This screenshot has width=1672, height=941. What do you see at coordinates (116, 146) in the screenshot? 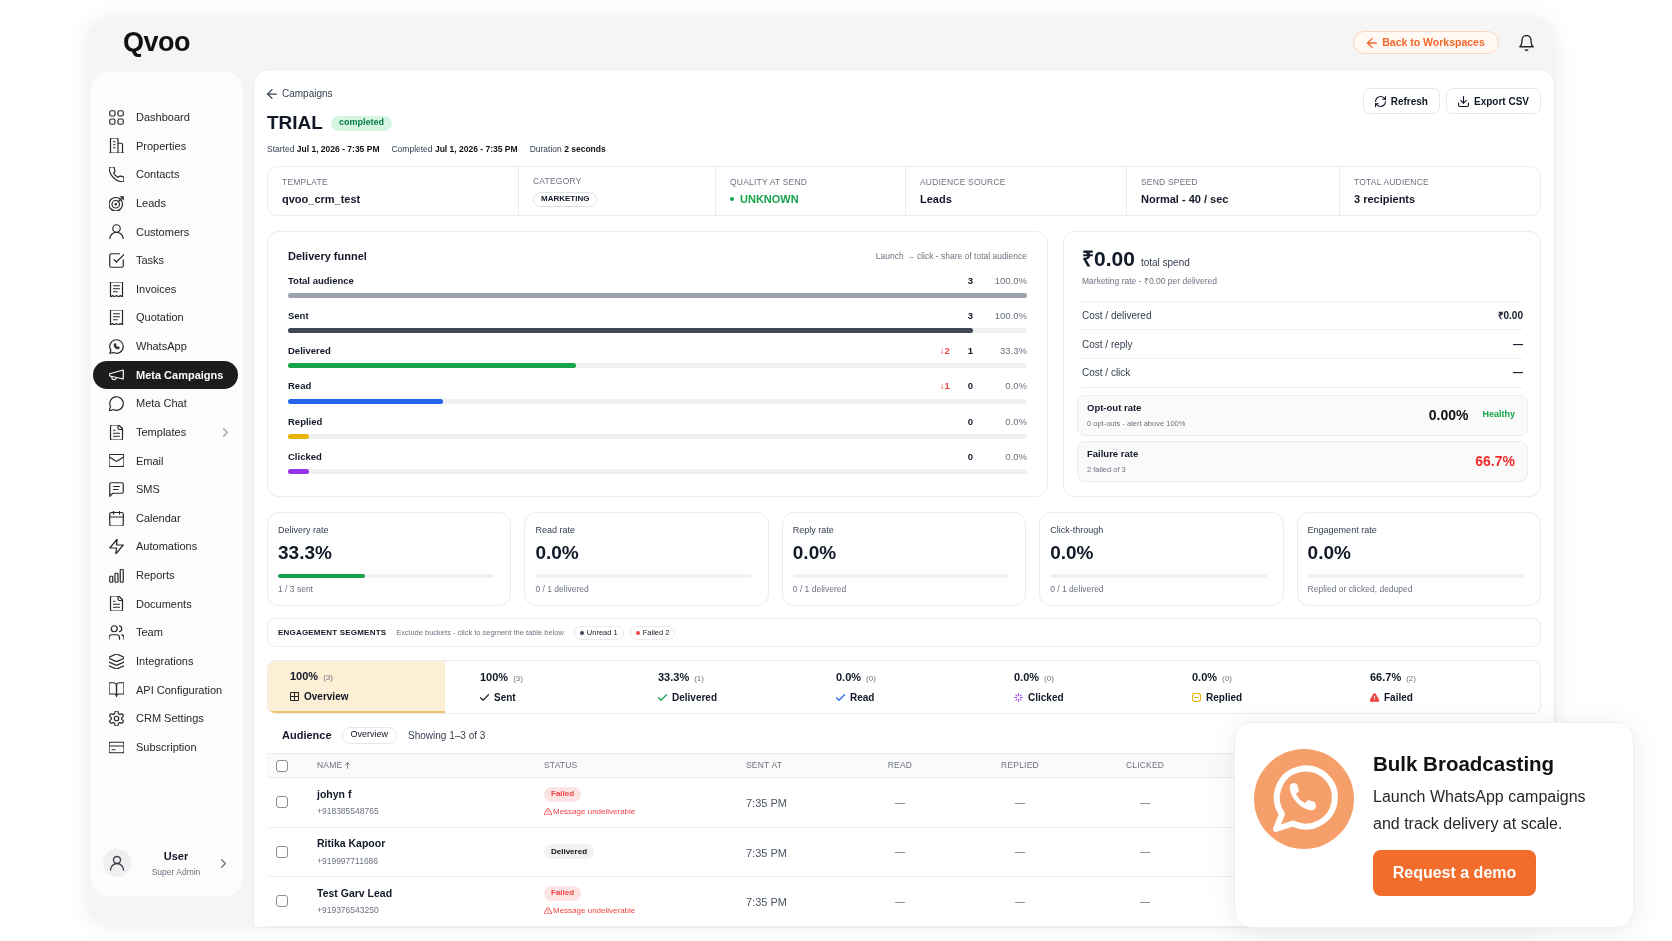
I see `building-icon` at bounding box center [116, 146].